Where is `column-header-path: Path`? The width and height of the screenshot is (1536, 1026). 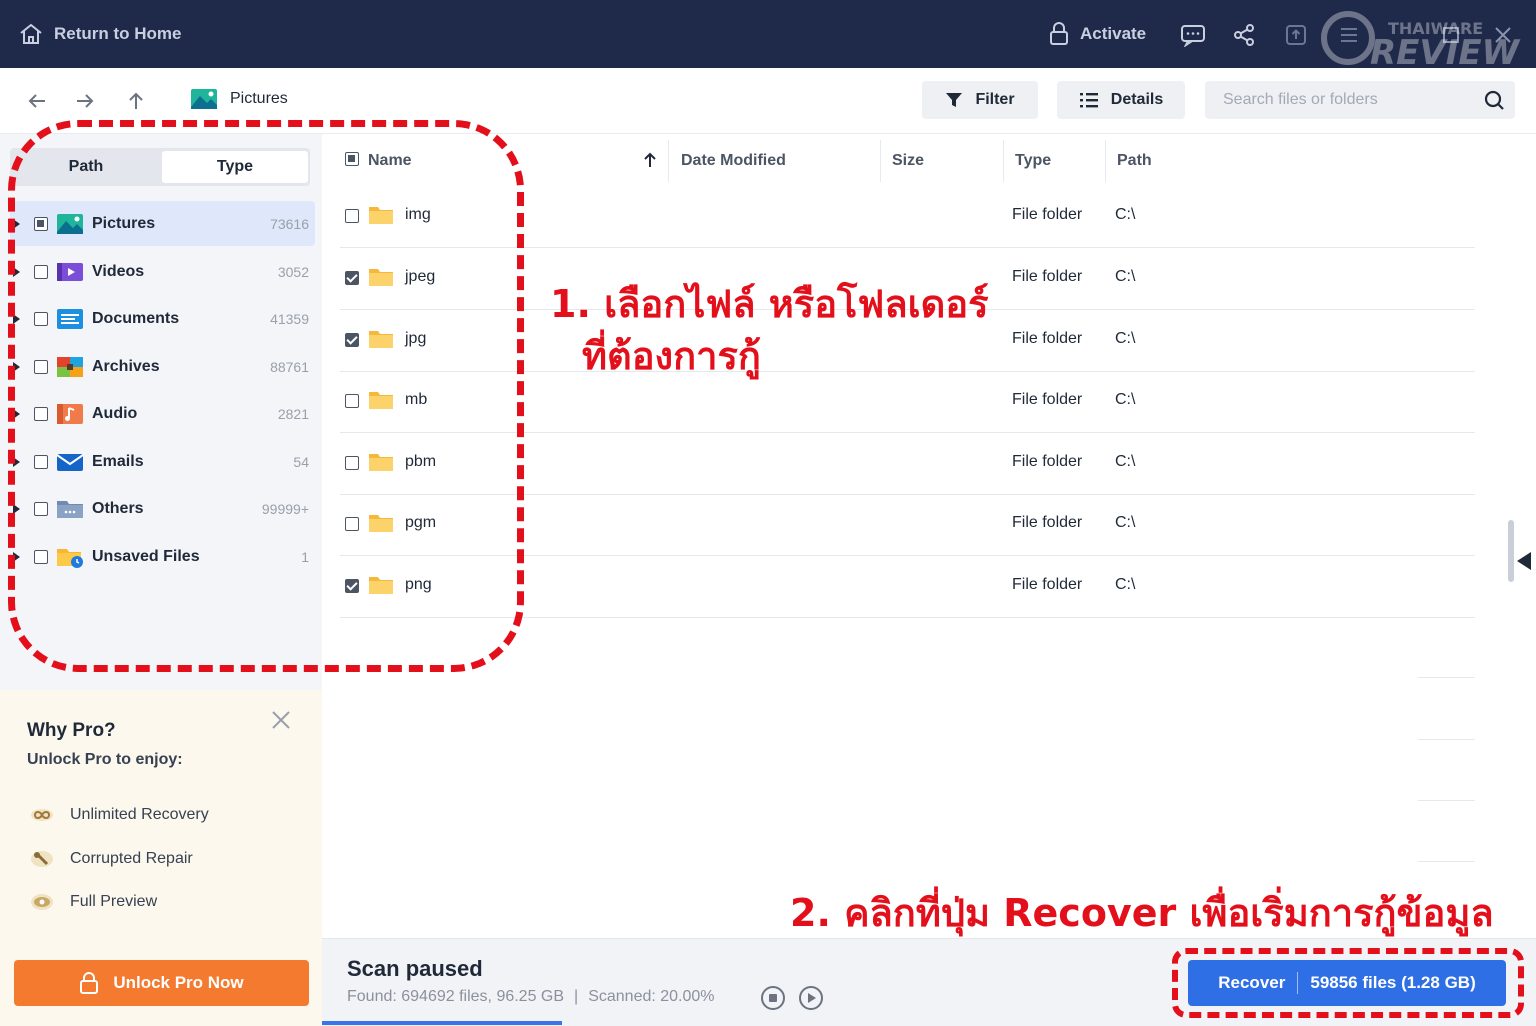
column-header-path: Path is located at coordinates (1134, 161).